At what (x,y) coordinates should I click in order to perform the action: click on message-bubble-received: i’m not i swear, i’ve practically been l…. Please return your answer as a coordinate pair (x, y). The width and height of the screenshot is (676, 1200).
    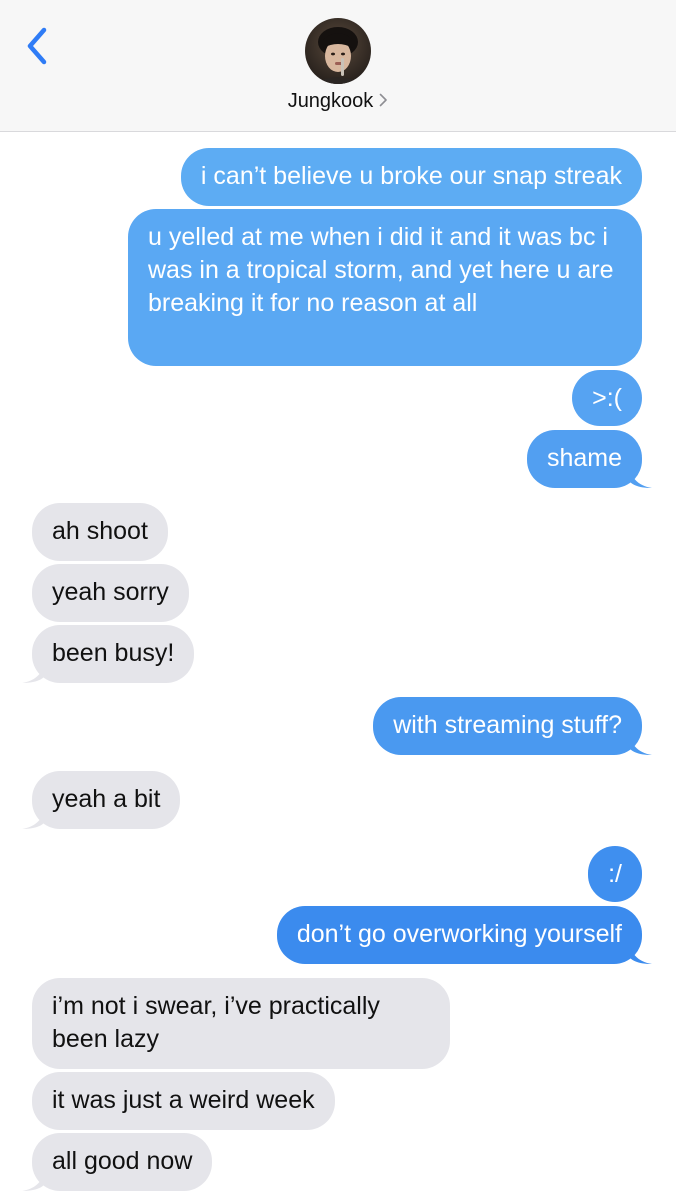
    Looking at the image, I should click on (241, 1023).